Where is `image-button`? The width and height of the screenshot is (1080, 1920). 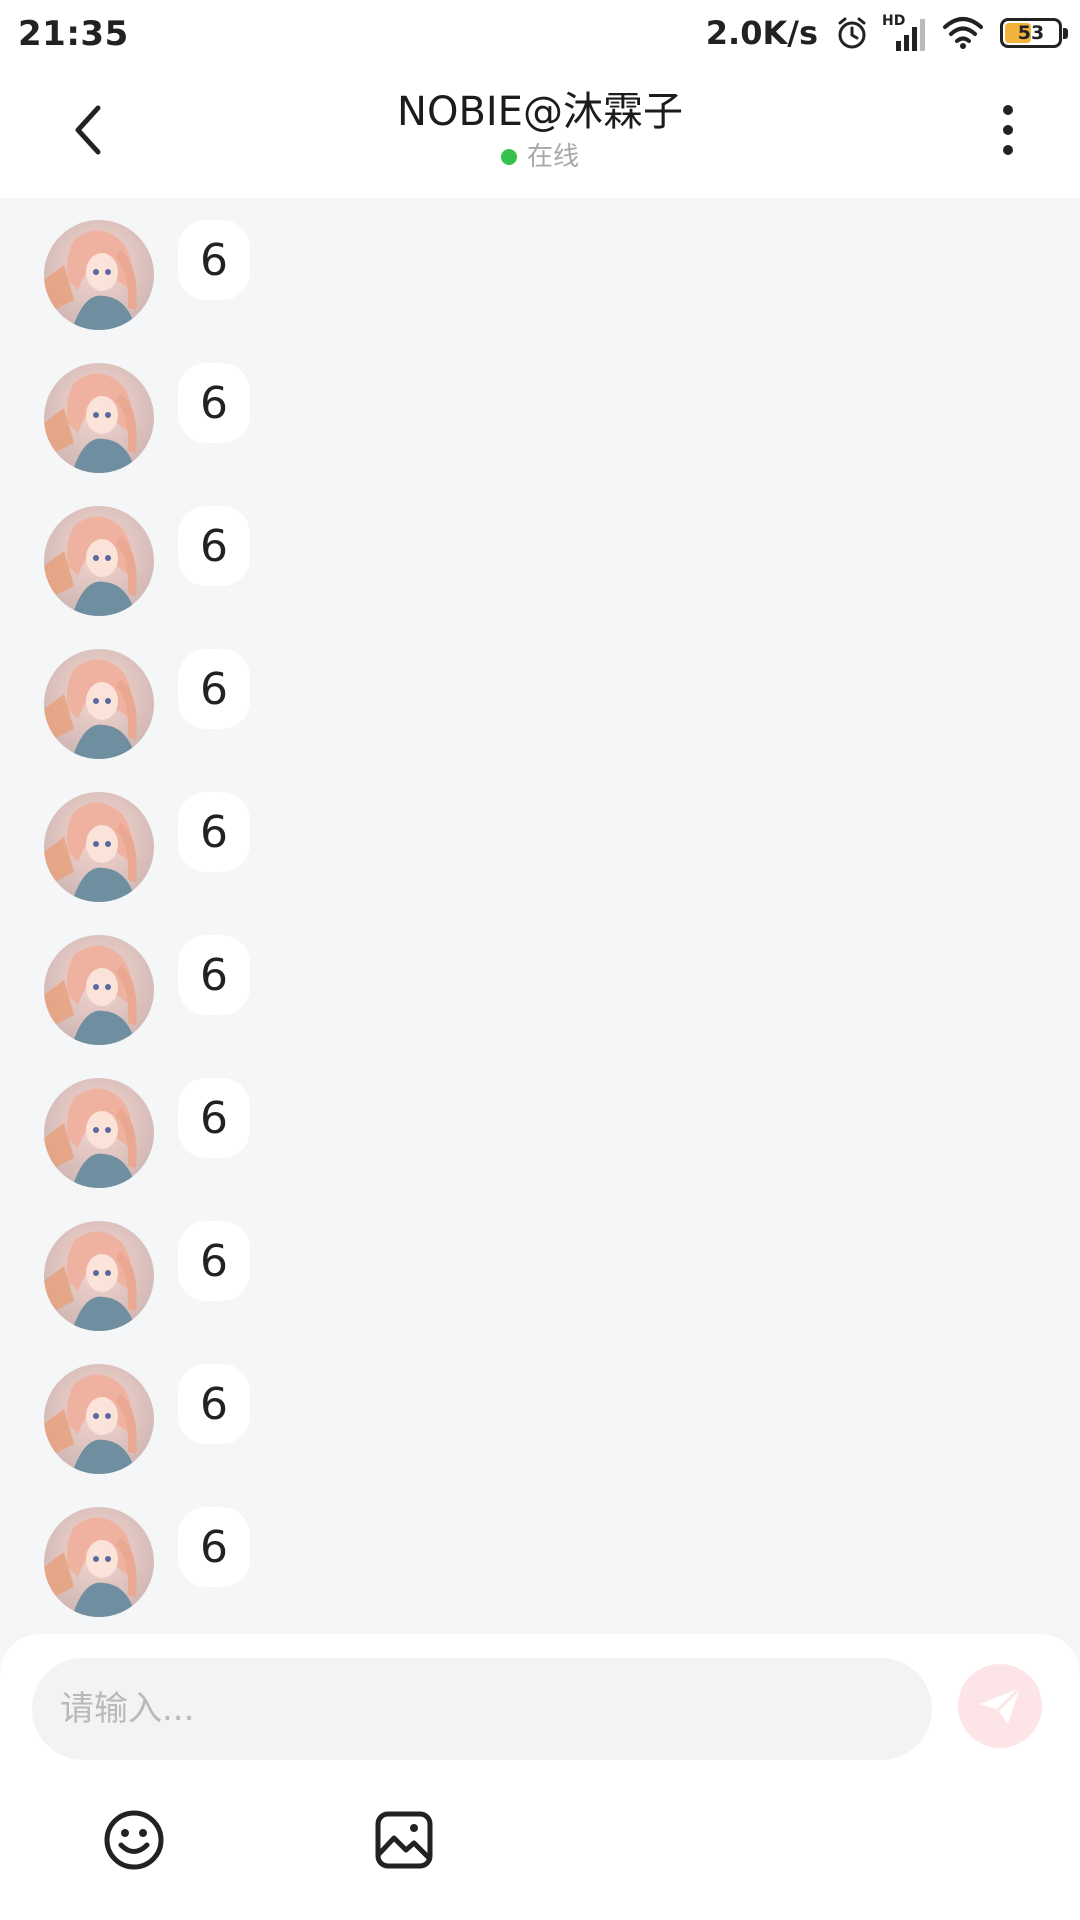 image-button is located at coordinates (404, 1840).